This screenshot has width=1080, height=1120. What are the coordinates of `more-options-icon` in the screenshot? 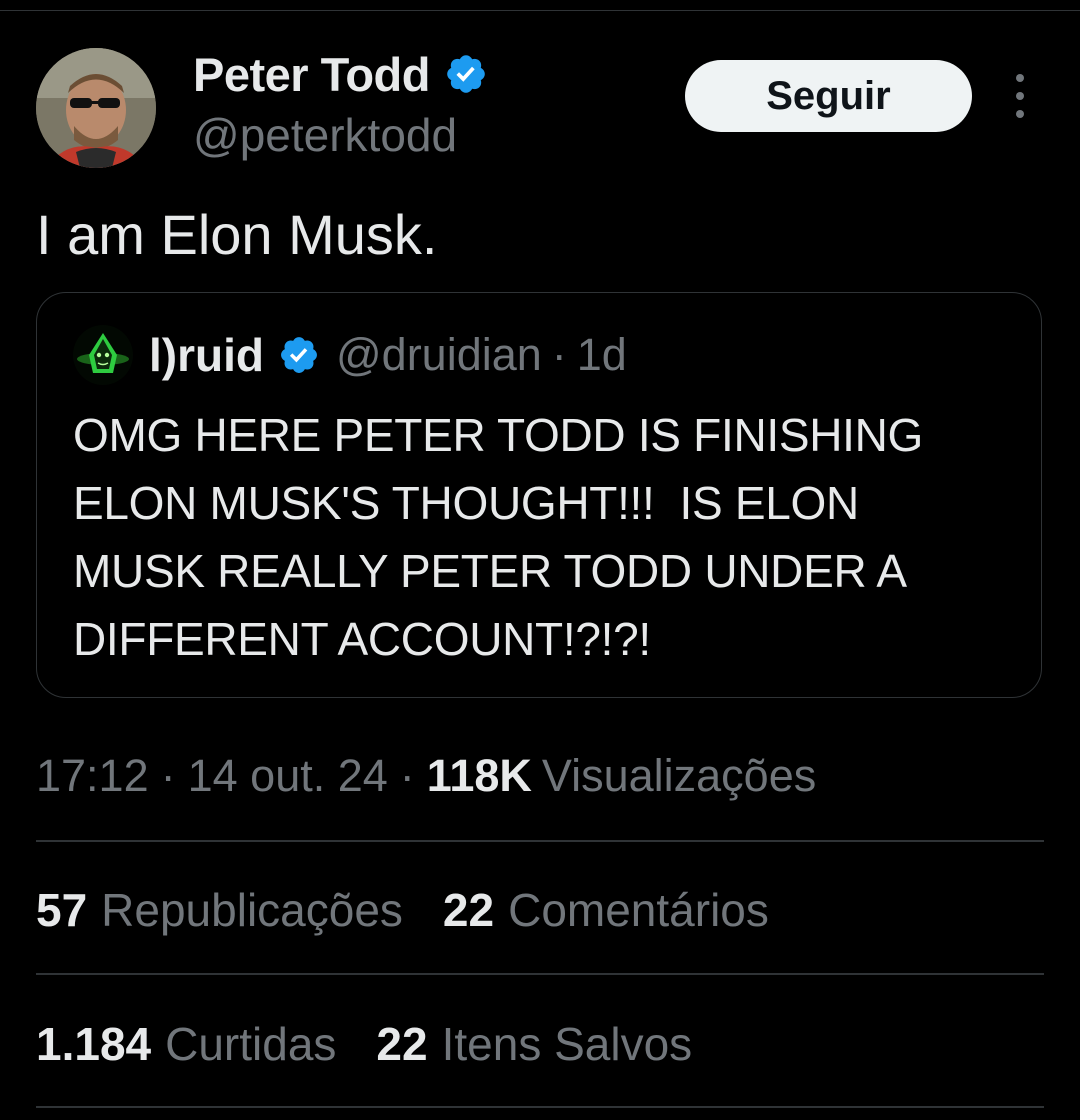 It's located at (1020, 96).